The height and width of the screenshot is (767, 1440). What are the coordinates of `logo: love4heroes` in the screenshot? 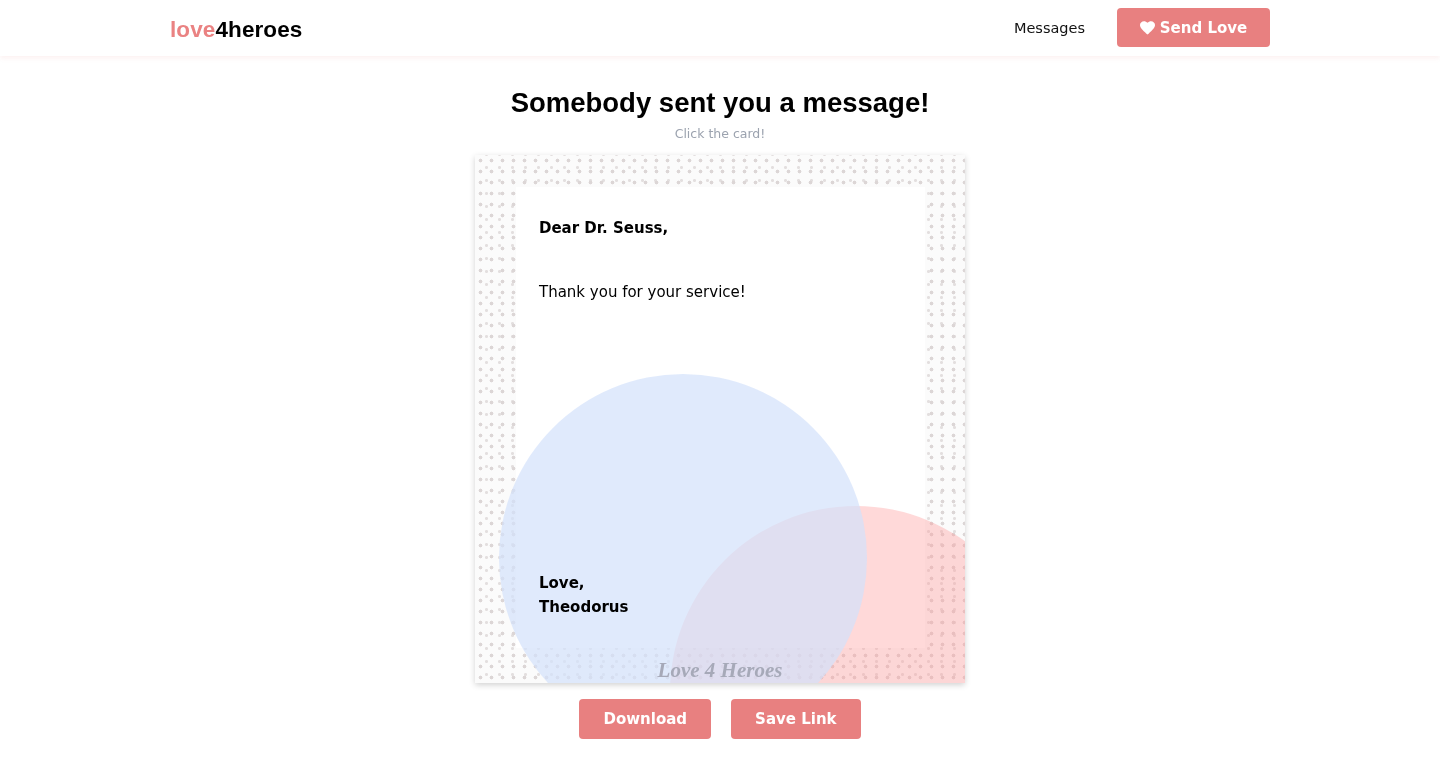 It's located at (236, 30).